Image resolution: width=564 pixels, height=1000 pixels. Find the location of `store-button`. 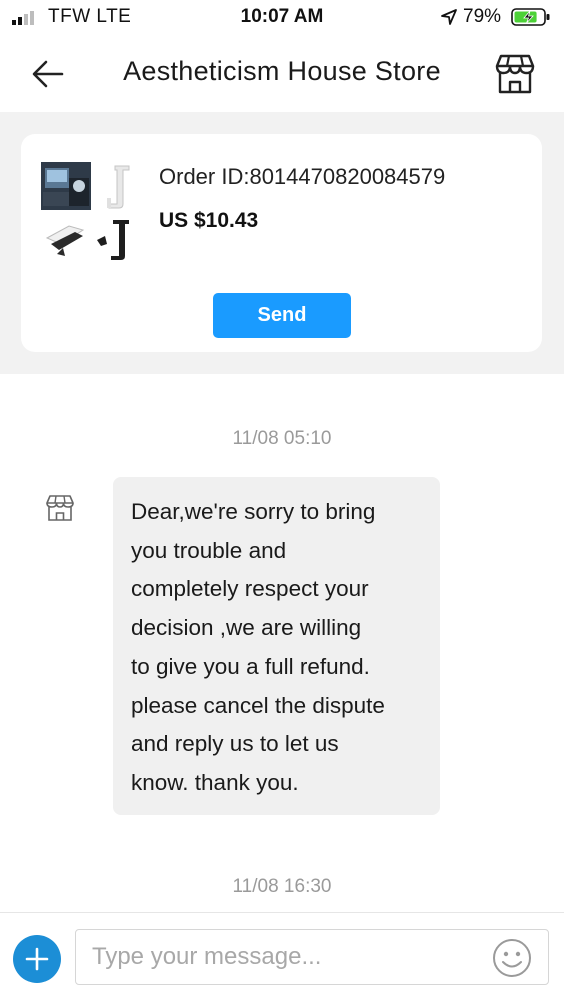

store-button is located at coordinates (515, 74).